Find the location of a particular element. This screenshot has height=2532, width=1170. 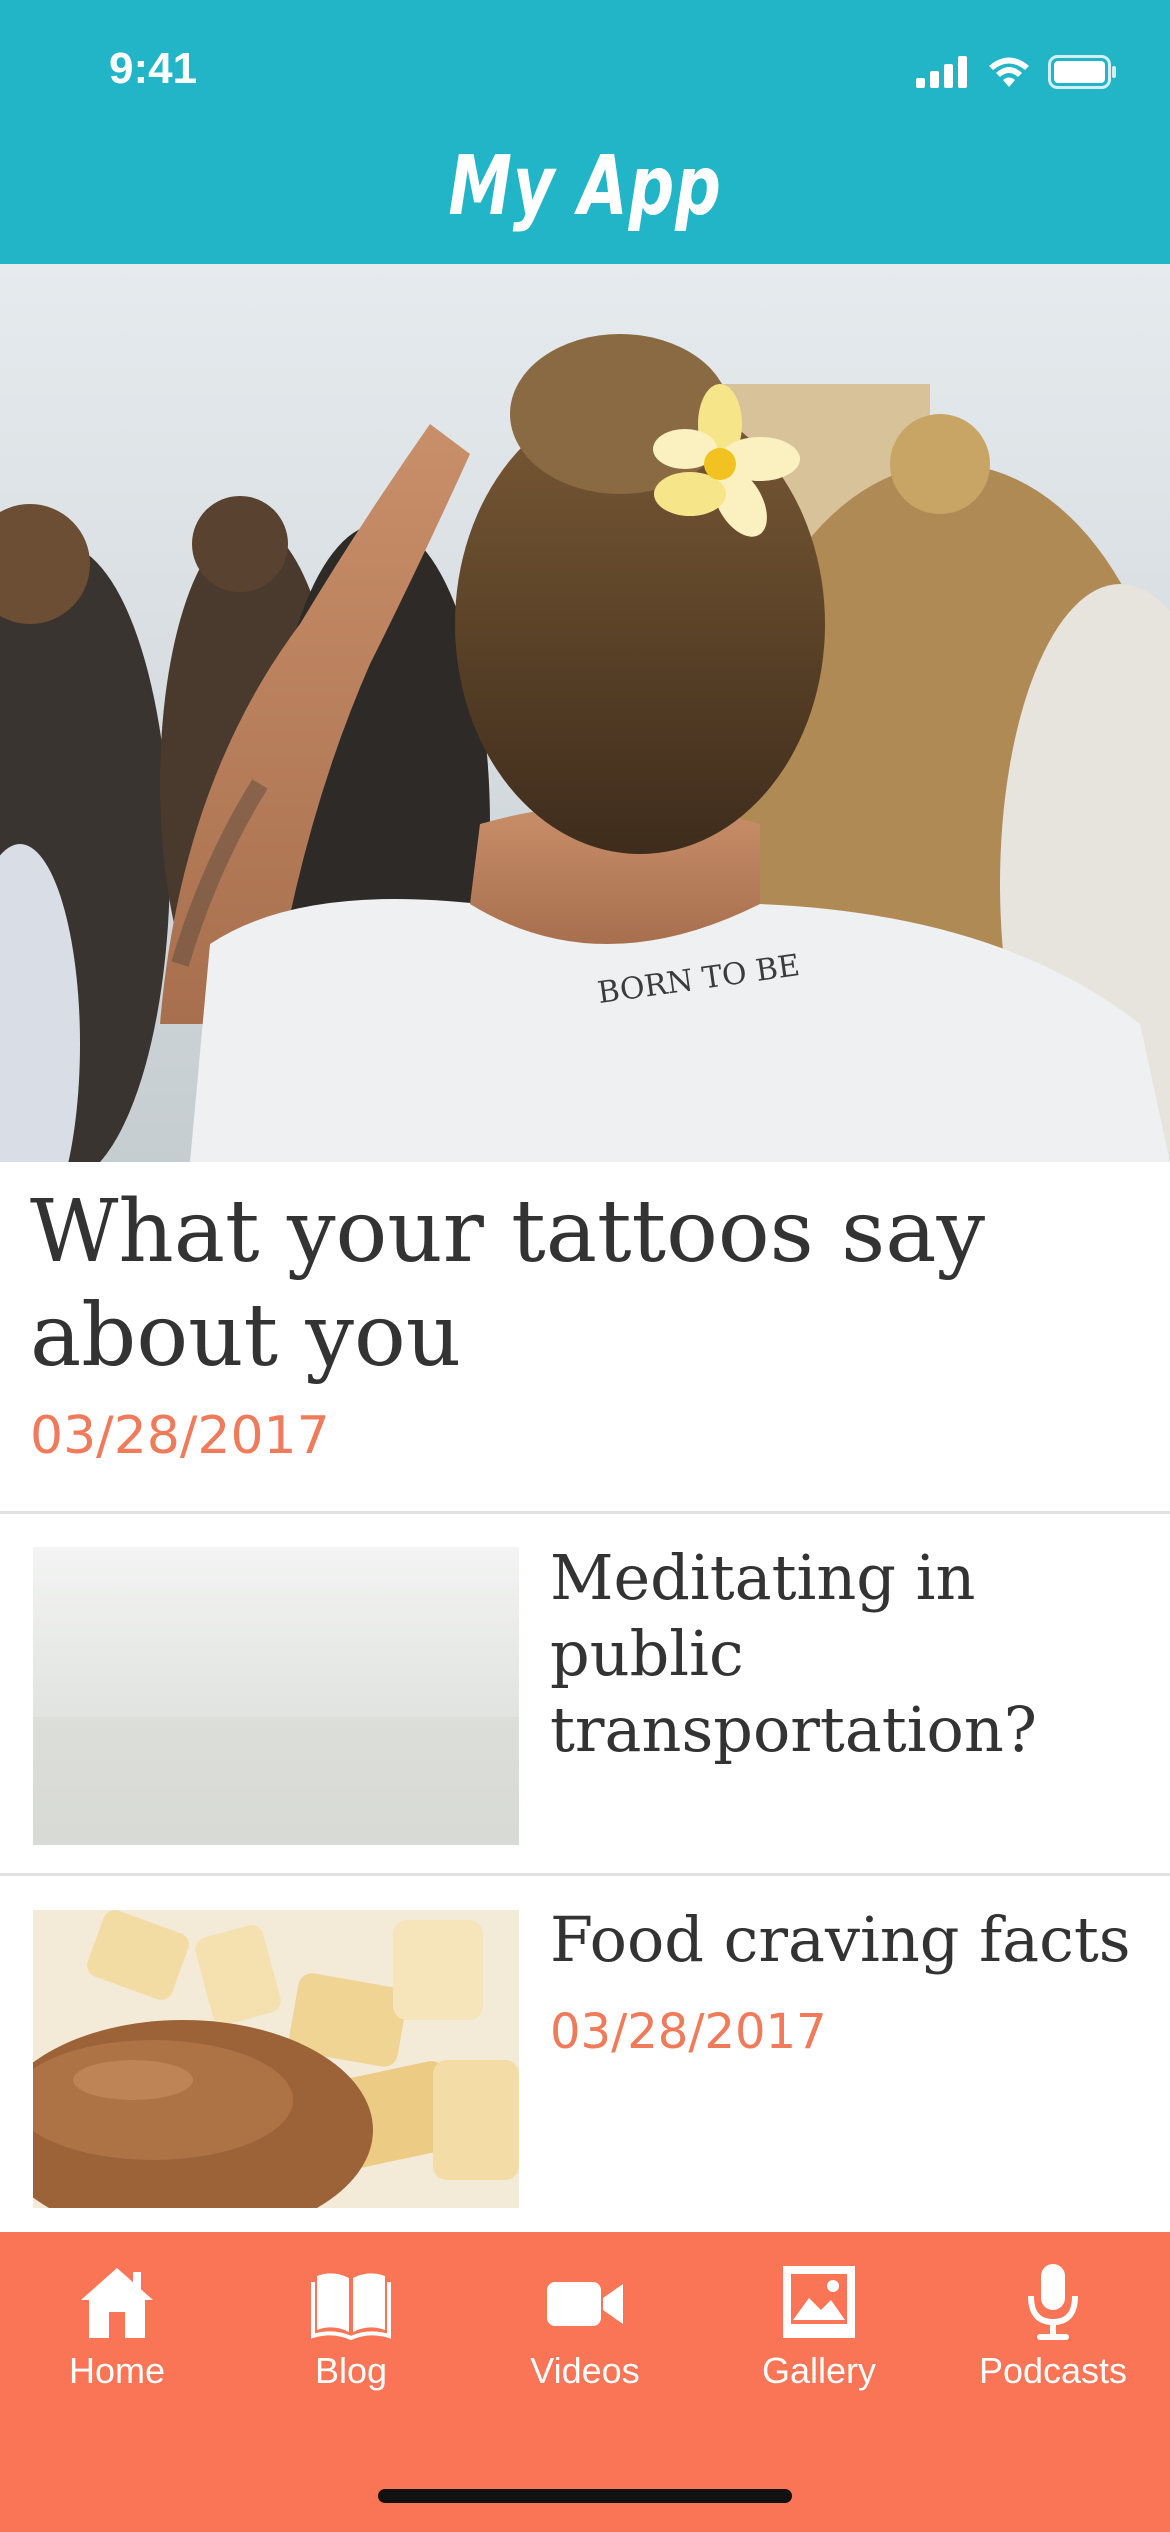

tab-label: Gallery is located at coordinates (819, 2370).